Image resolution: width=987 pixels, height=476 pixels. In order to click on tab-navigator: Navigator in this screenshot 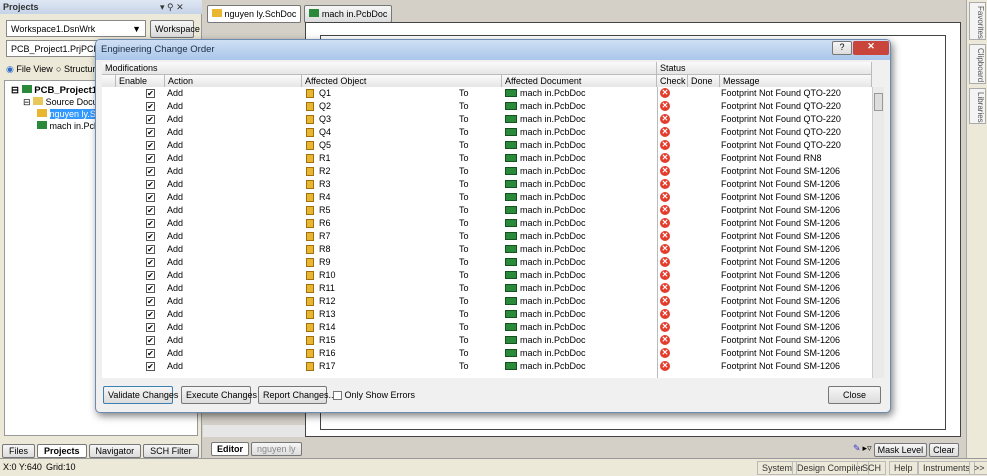, I will do `click(115, 451)`.